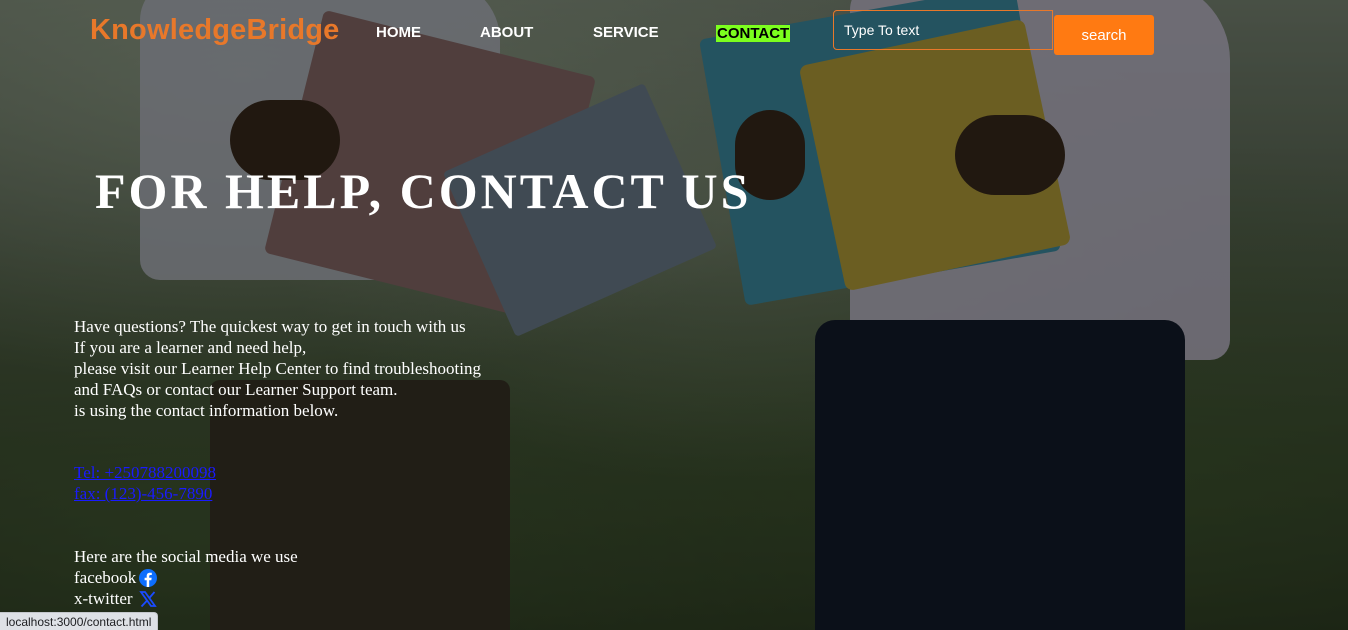 The width and height of the screenshot is (1348, 630). I want to click on nav-contact: CONTACT, so click(753, 33).